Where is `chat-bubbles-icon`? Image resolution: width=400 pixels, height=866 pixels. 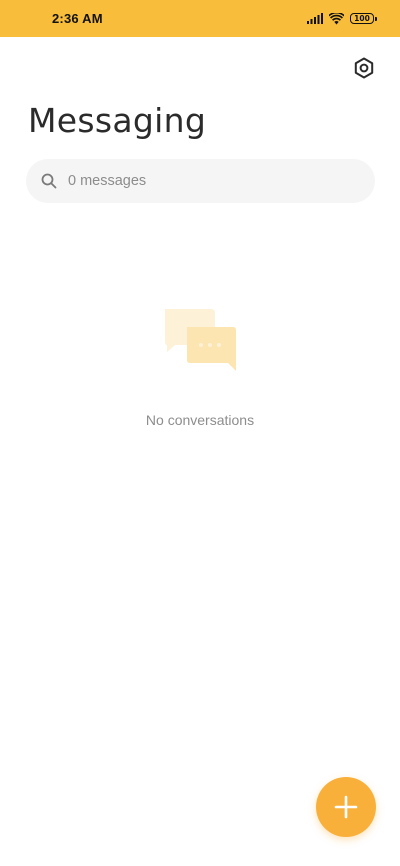 chat-bubbles-icon is located at coordinates (200, 340).